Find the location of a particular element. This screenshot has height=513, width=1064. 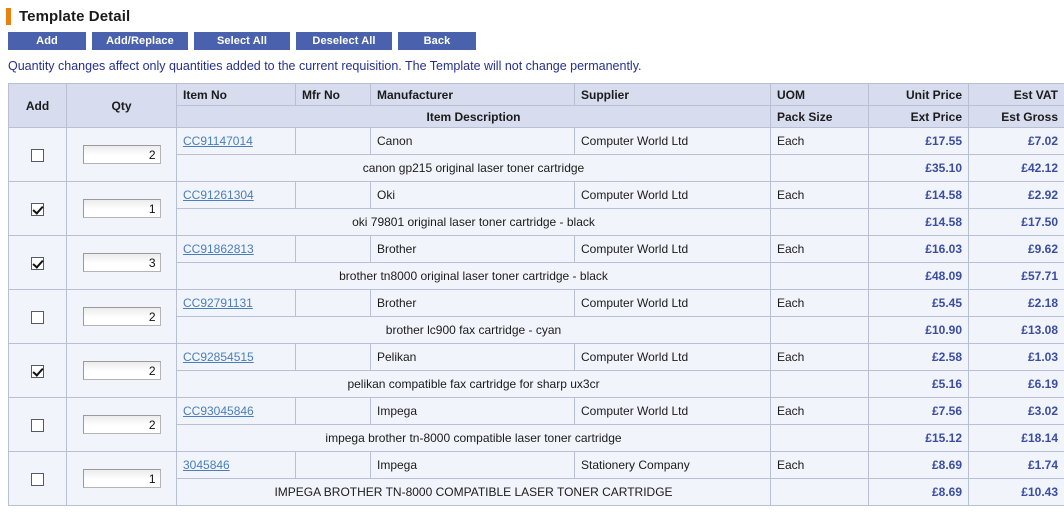

header-pack-size: Pack Size is located at coordinates (819, 116).